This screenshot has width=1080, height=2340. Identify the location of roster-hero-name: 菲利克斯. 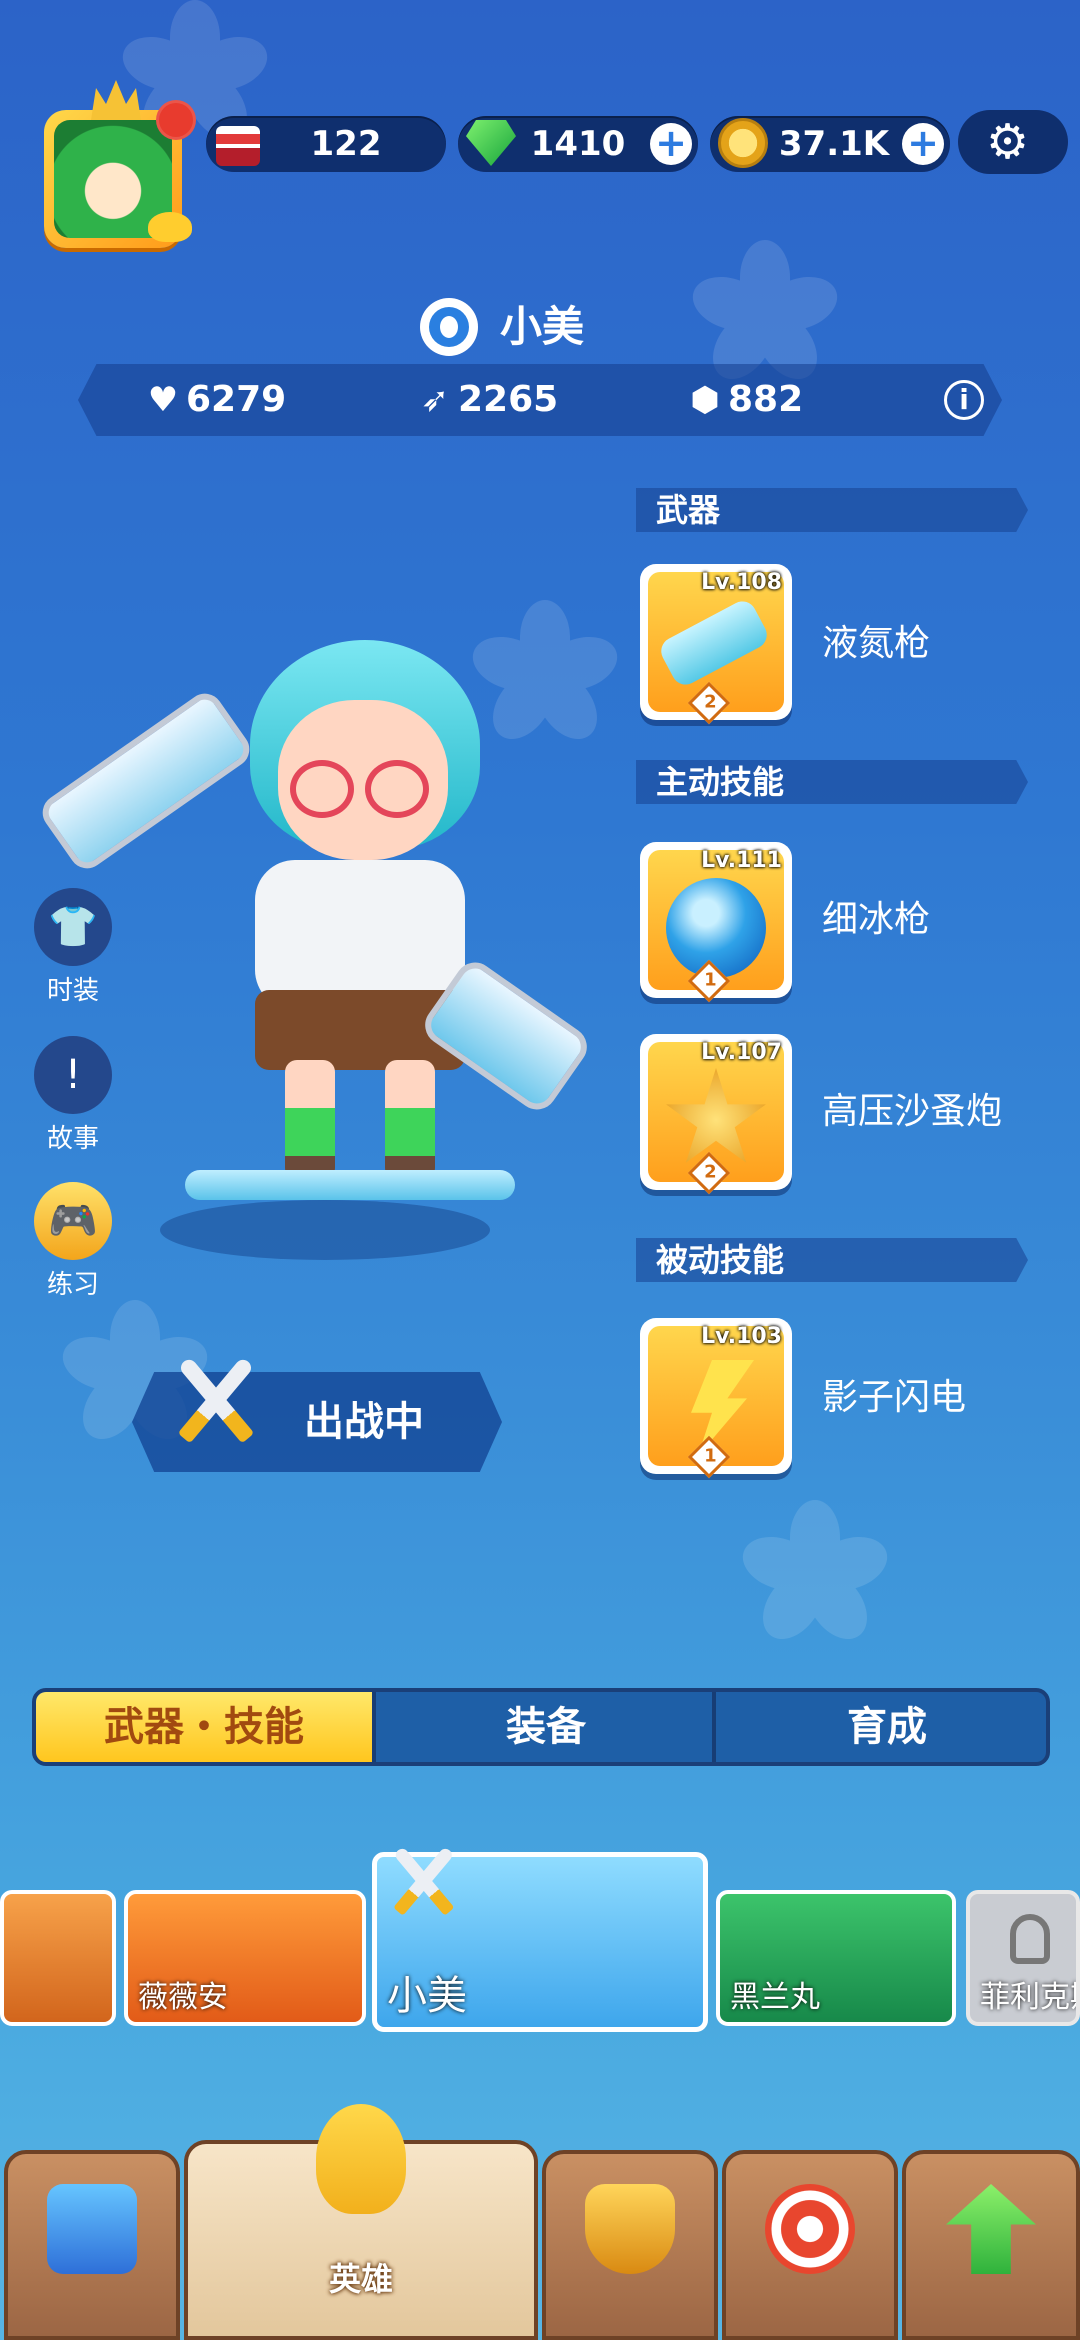
(1028, 1997).